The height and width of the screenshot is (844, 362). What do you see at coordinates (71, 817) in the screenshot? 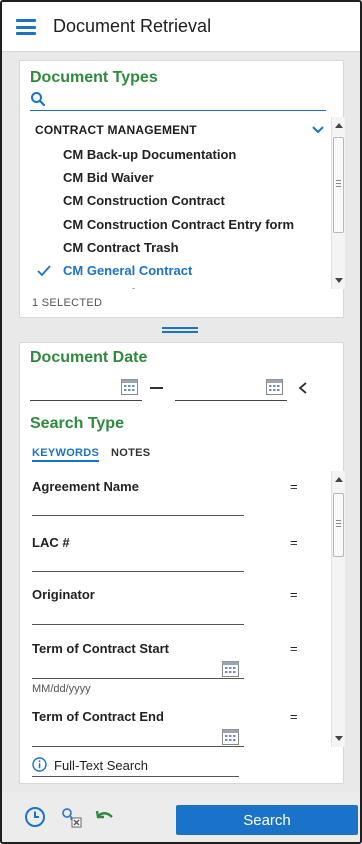
I see `key-clear-icon` at bounding box center [71, 817].